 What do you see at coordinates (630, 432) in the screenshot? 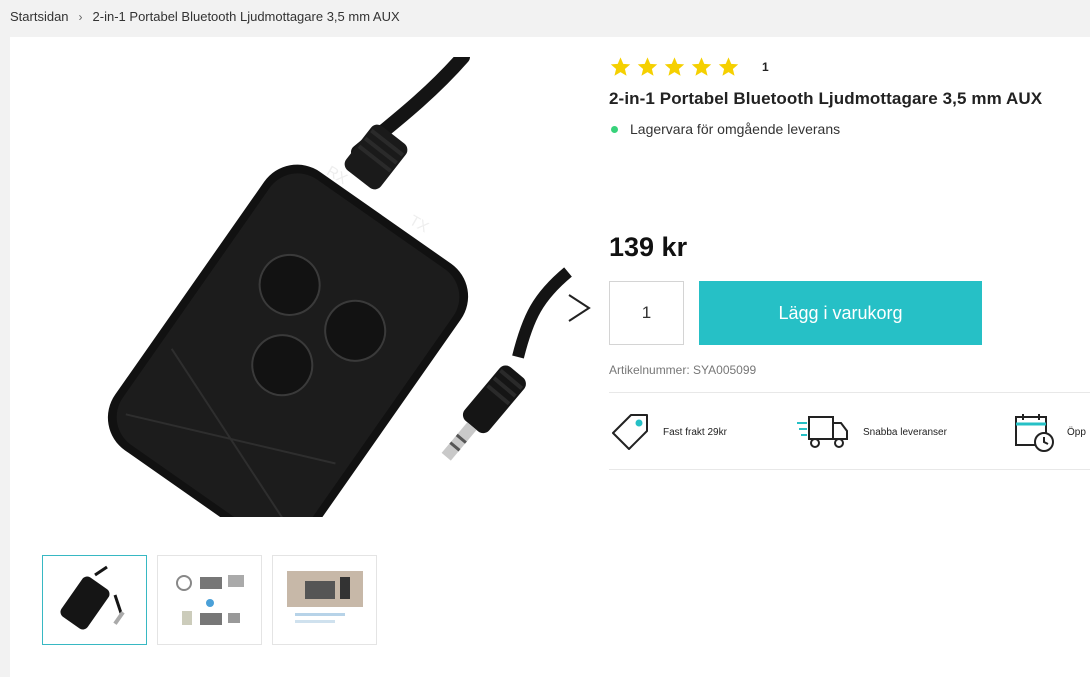
I see `price-tag-icon` at bounding box center [630, 432].